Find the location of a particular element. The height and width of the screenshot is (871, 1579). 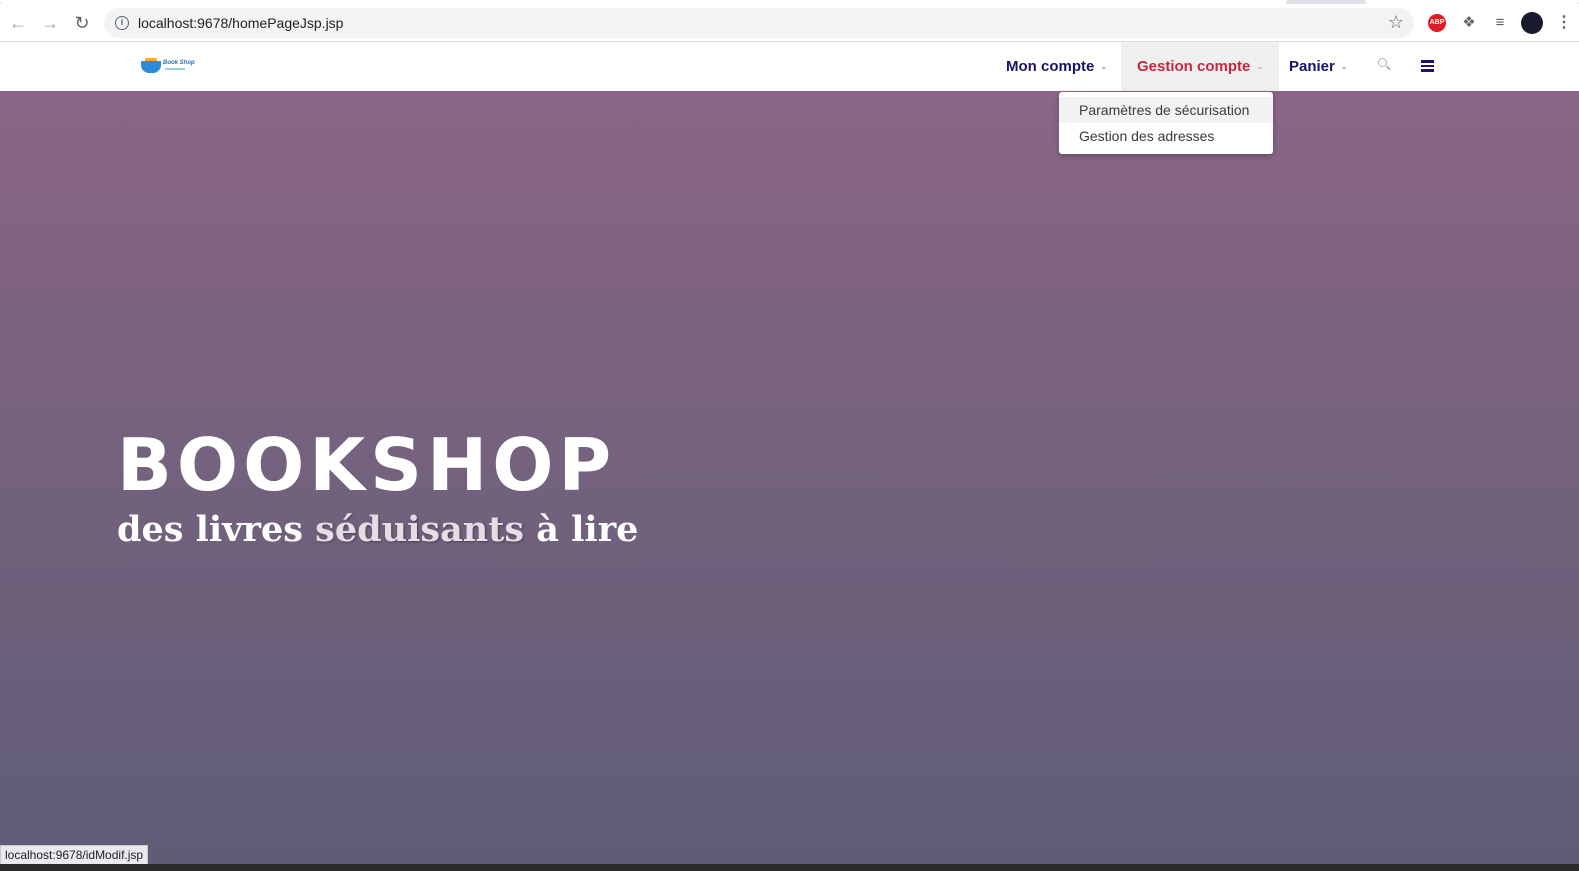

nav-item-panier: Panier ⌄ is located at coordinates (1318, 66).